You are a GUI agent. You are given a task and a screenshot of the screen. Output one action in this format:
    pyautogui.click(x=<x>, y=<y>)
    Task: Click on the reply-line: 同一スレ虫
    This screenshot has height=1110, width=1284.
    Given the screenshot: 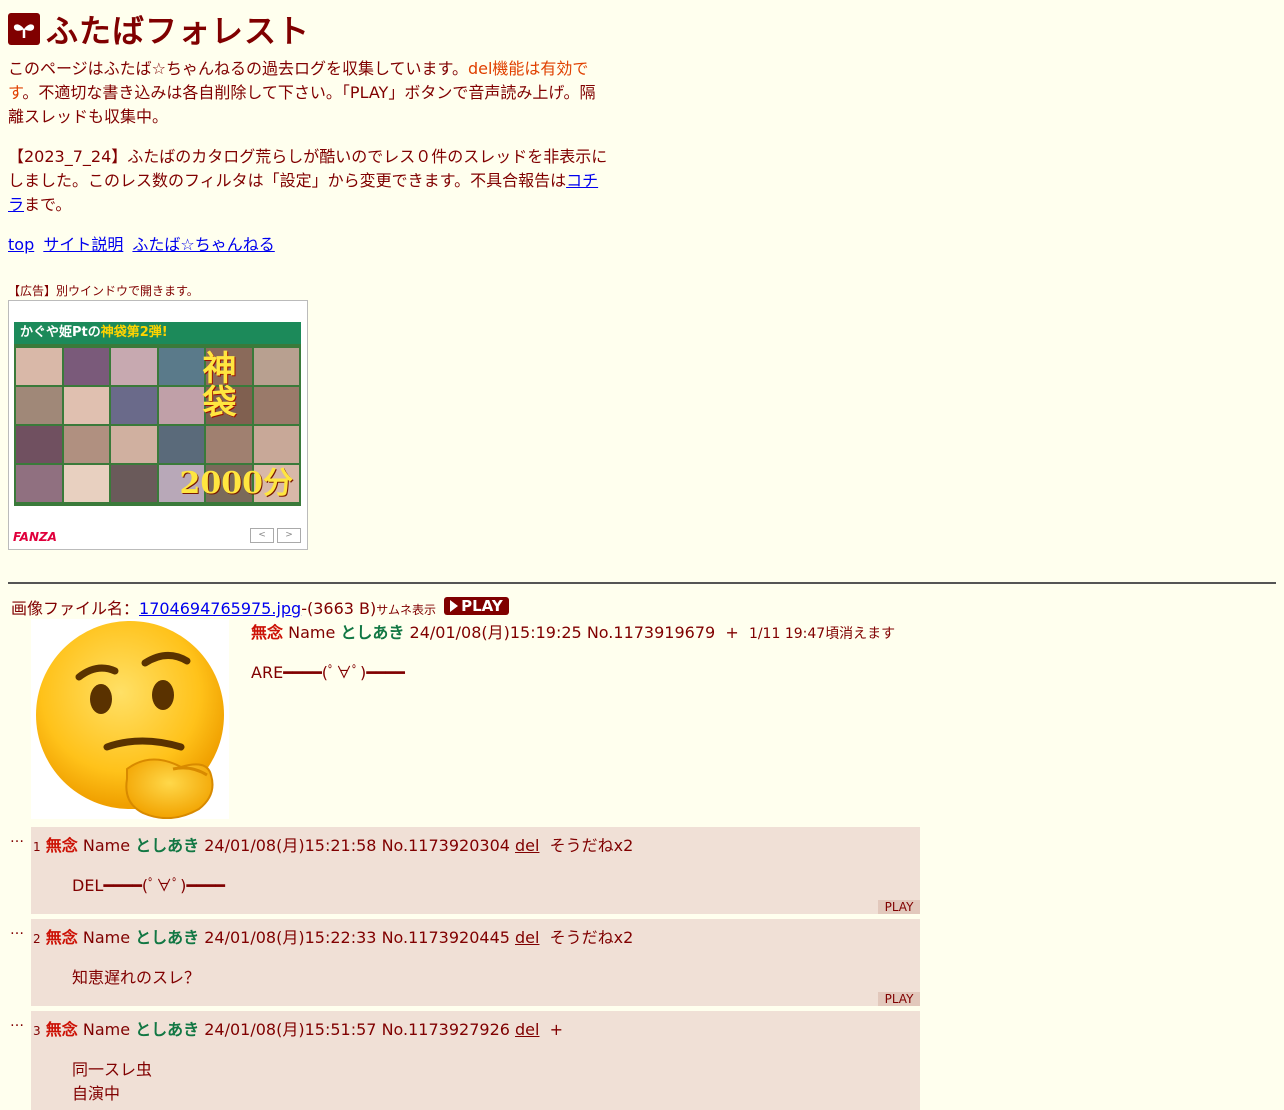 What is the action you would take?
    pyautogui.click(x=112, y=1069)
    